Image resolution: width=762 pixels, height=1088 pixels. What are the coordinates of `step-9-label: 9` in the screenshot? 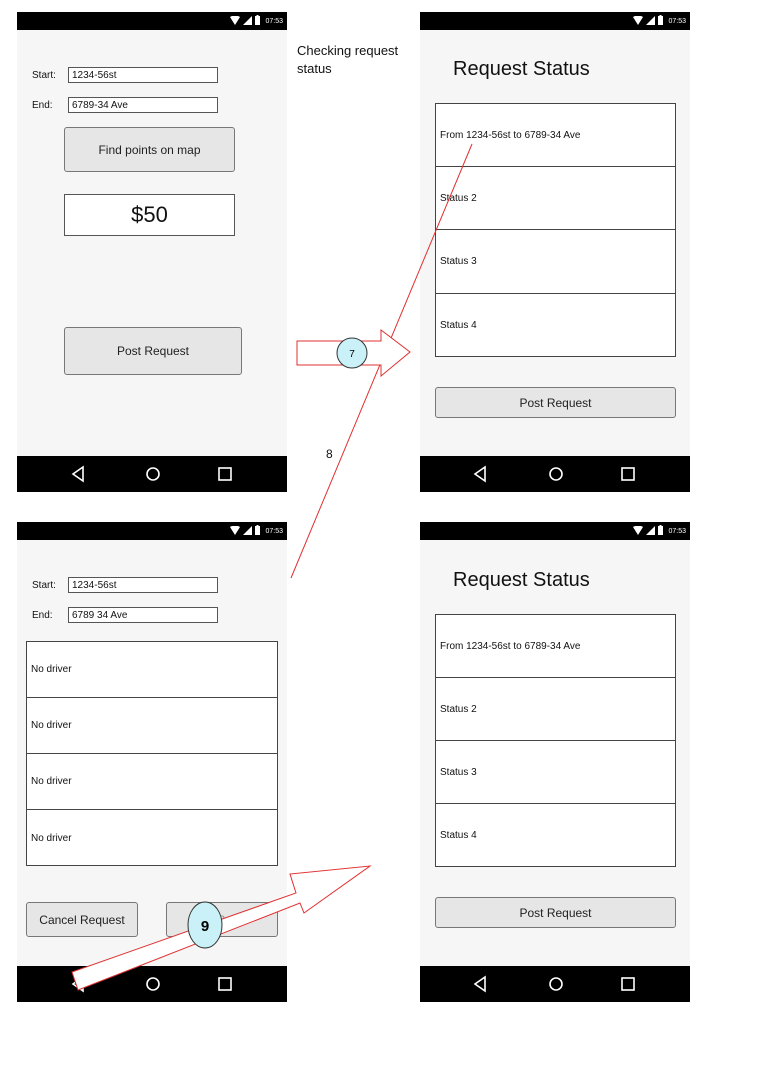 It's located at (205, 926).